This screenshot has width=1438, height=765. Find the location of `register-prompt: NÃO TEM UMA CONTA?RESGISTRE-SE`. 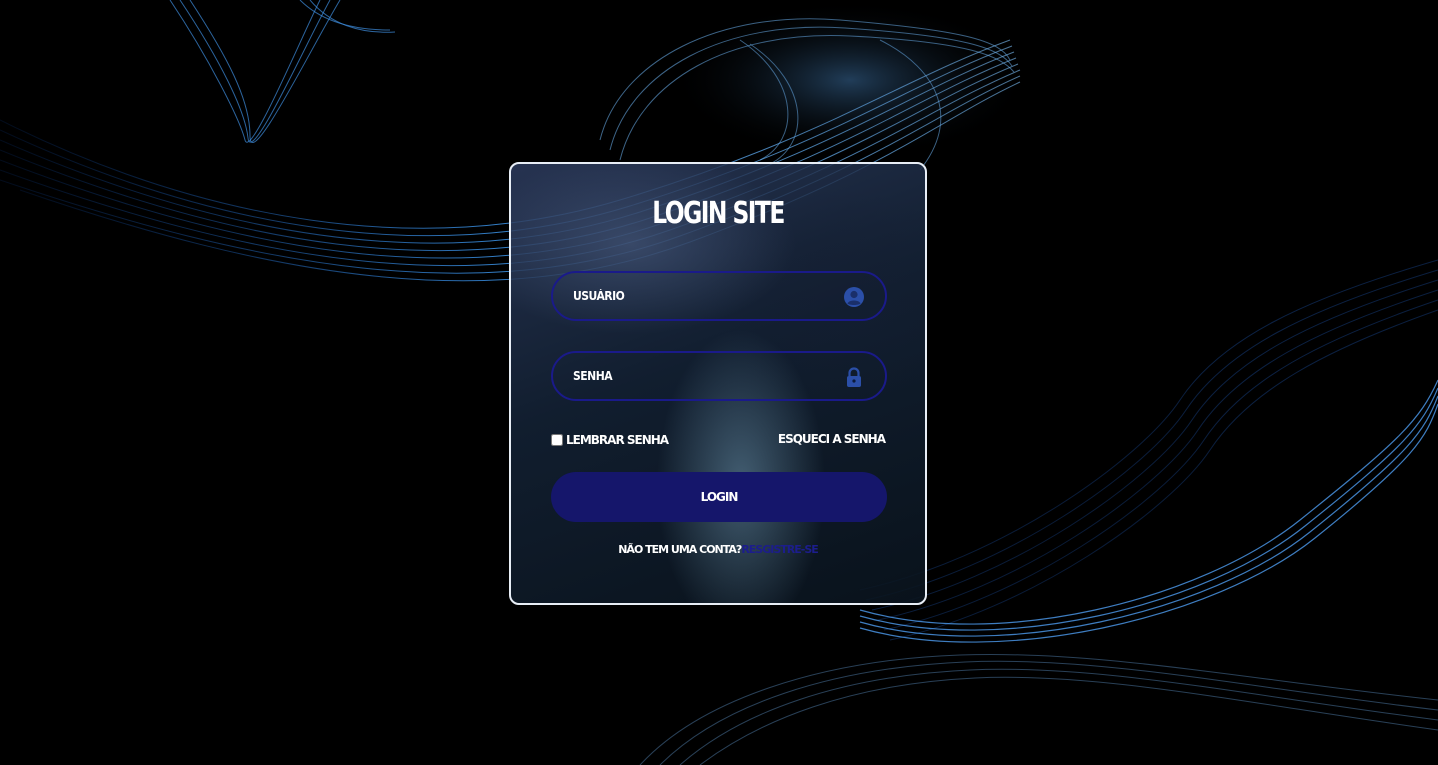

register-prompt: NÃO TEM UMA CONTA?RESGISTRE-SE is located at coordinates (718, 549).